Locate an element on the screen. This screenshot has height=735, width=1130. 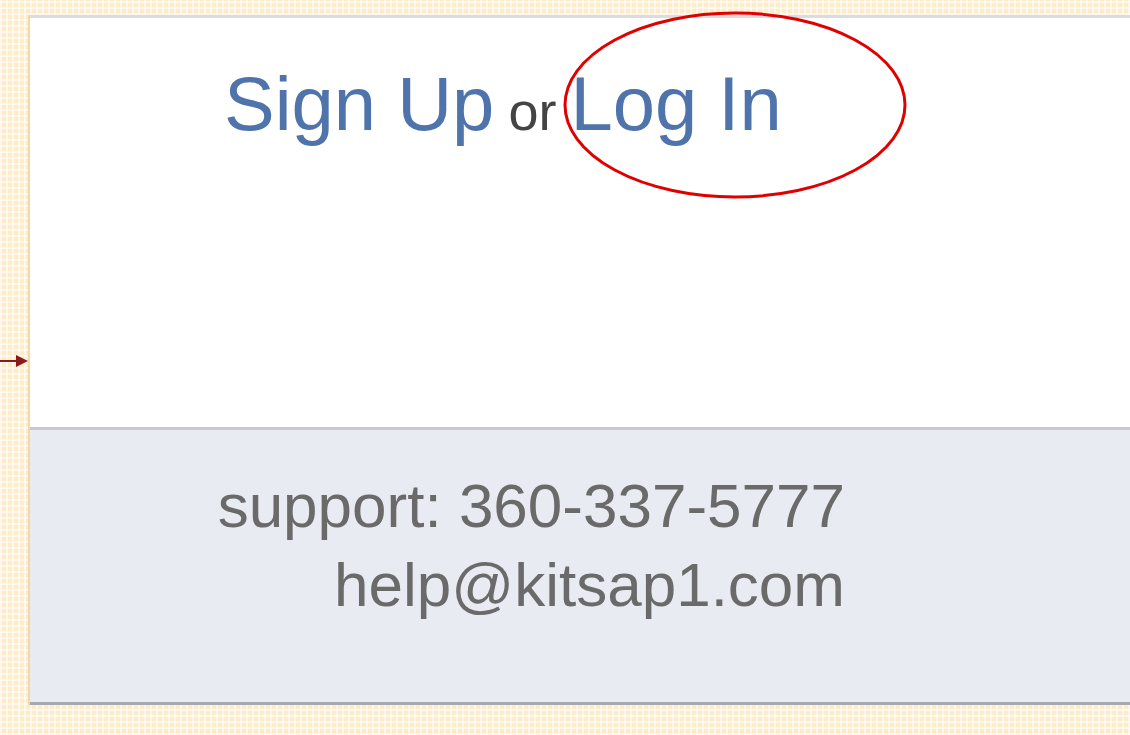
separator-text: or is located at coordinates (532, 111).